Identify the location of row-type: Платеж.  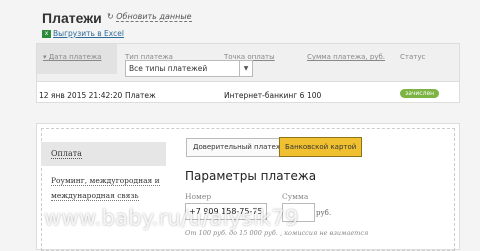
(140, 95).